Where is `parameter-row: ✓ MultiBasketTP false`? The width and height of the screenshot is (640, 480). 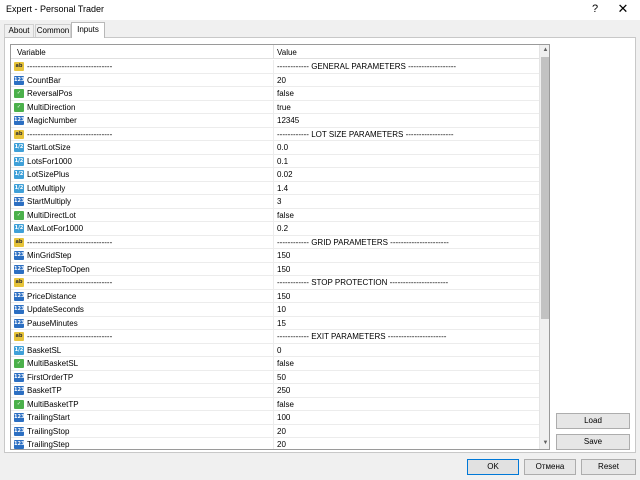
parameter-row: ✓ MultiBasketTP false is located at coordinates (275, 404).